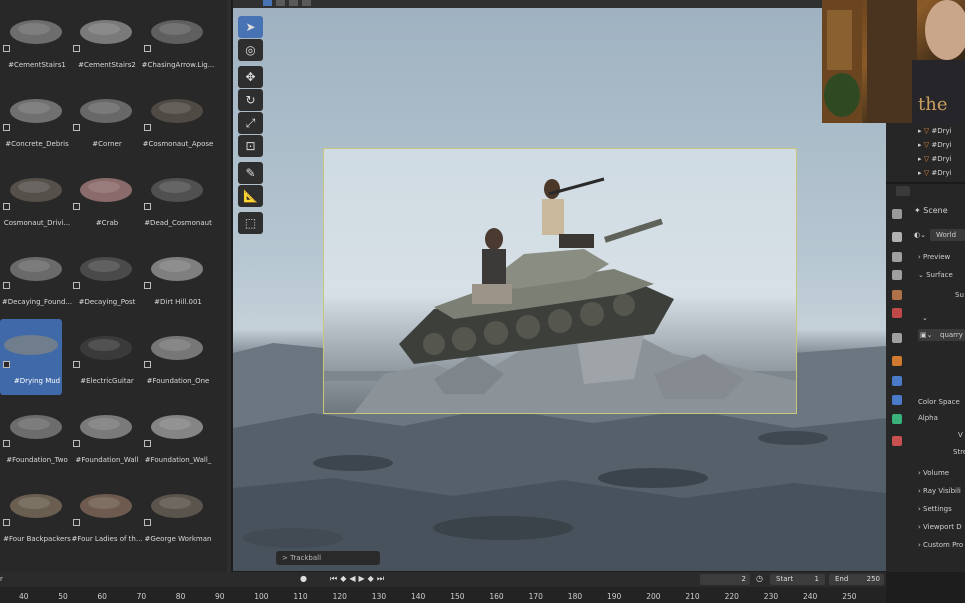 Image resolution: width=965 pixels, height=603 pixels. What do you see at coordinates (933, 473) in the screenshot?
I see `volume-panel: › Volume` at bounding box center [933, 473].